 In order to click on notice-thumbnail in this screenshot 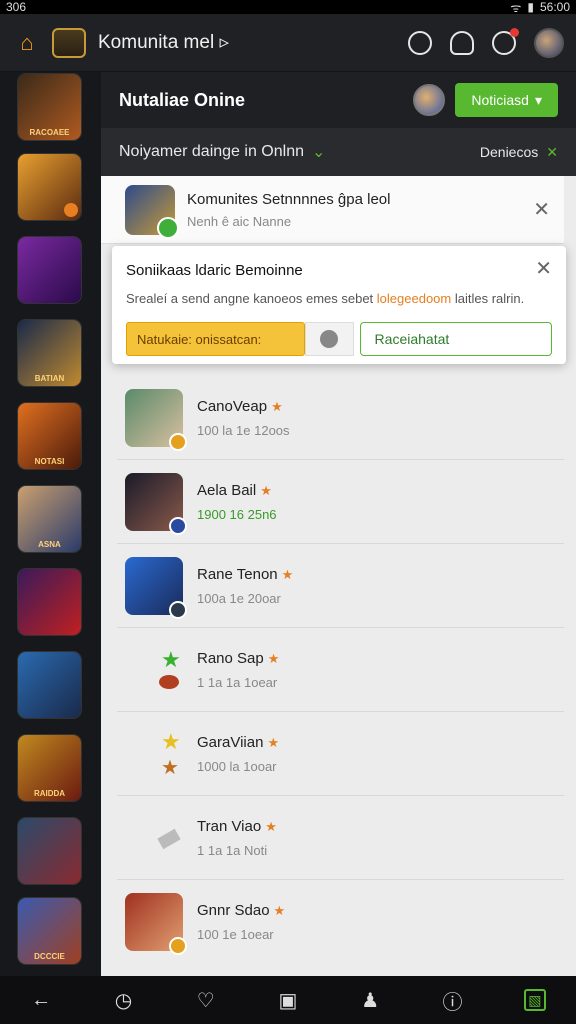, I will do `click(152, 211)`.